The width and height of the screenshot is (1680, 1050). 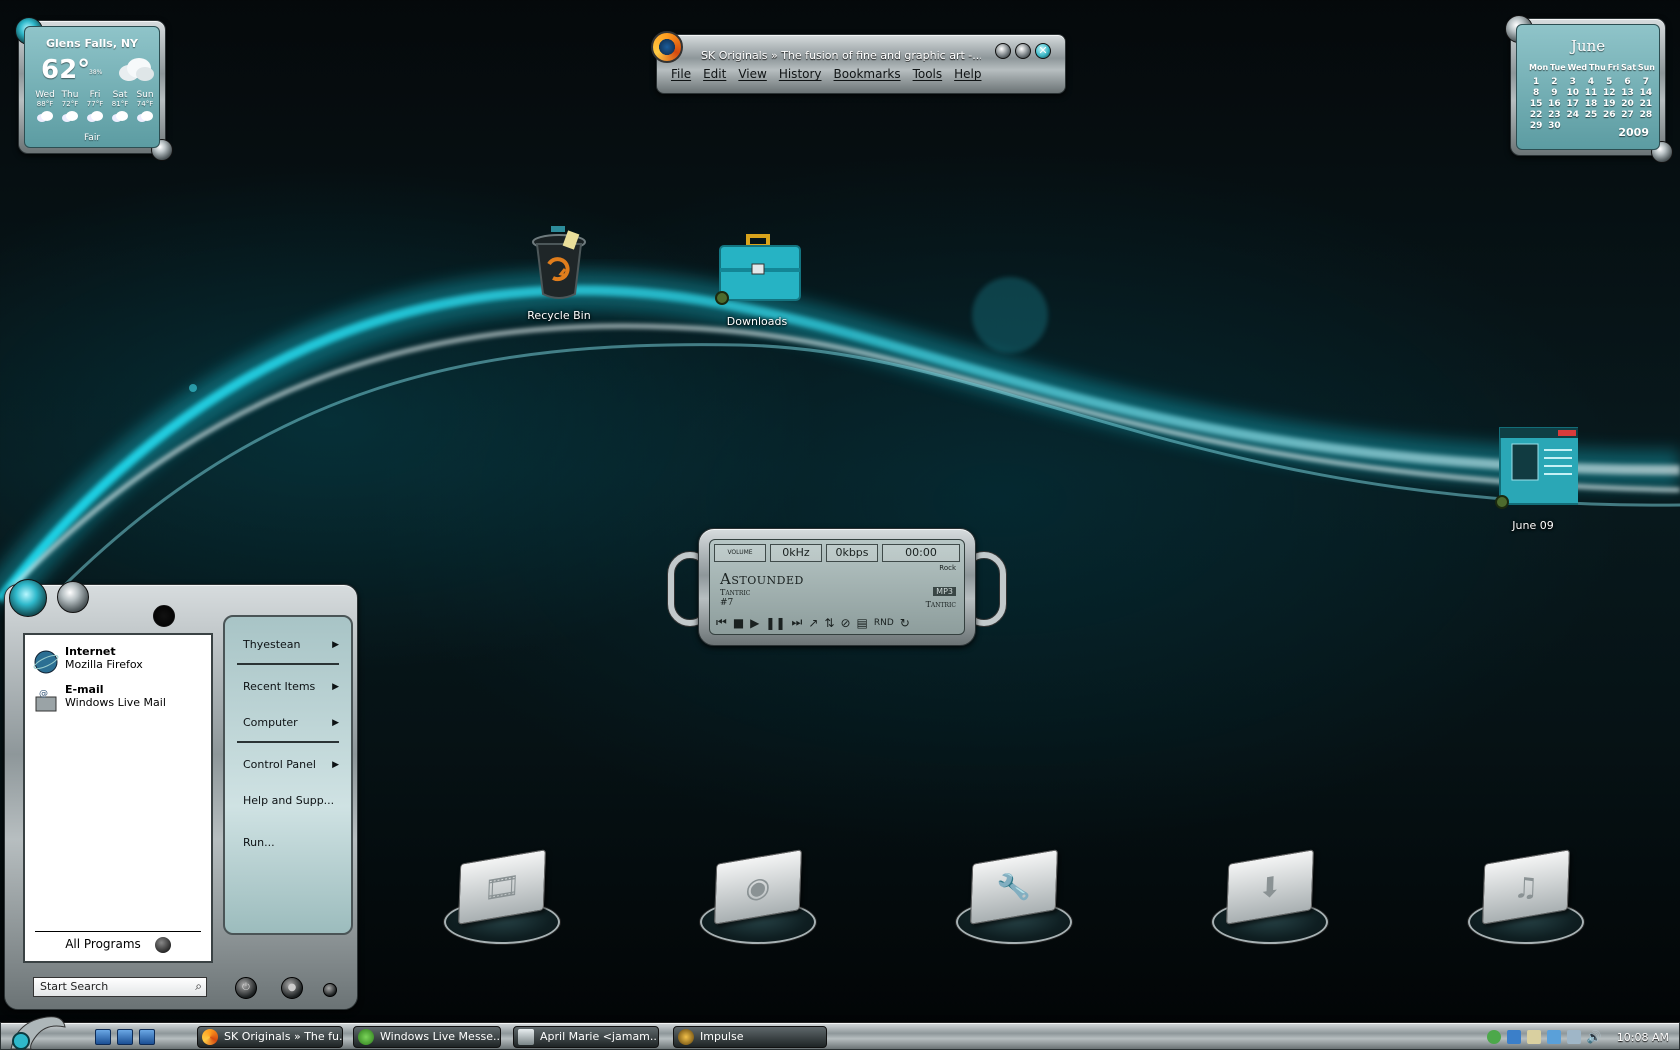 What do you see at coordinates (1573, 104) in the screenshot?
I see `calendar-day: 17` at bounding box center [1573, 104].